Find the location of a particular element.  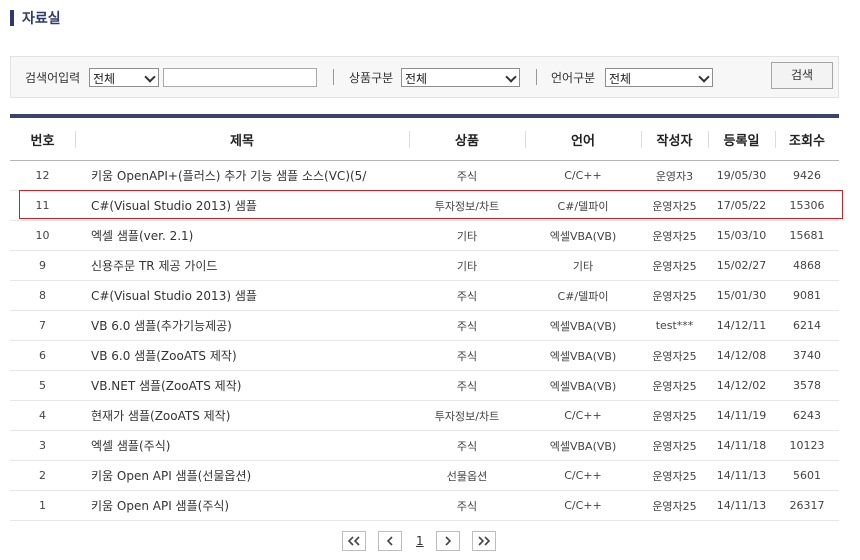

row-date: 14/12/11 is located at coordinates (741, 325).